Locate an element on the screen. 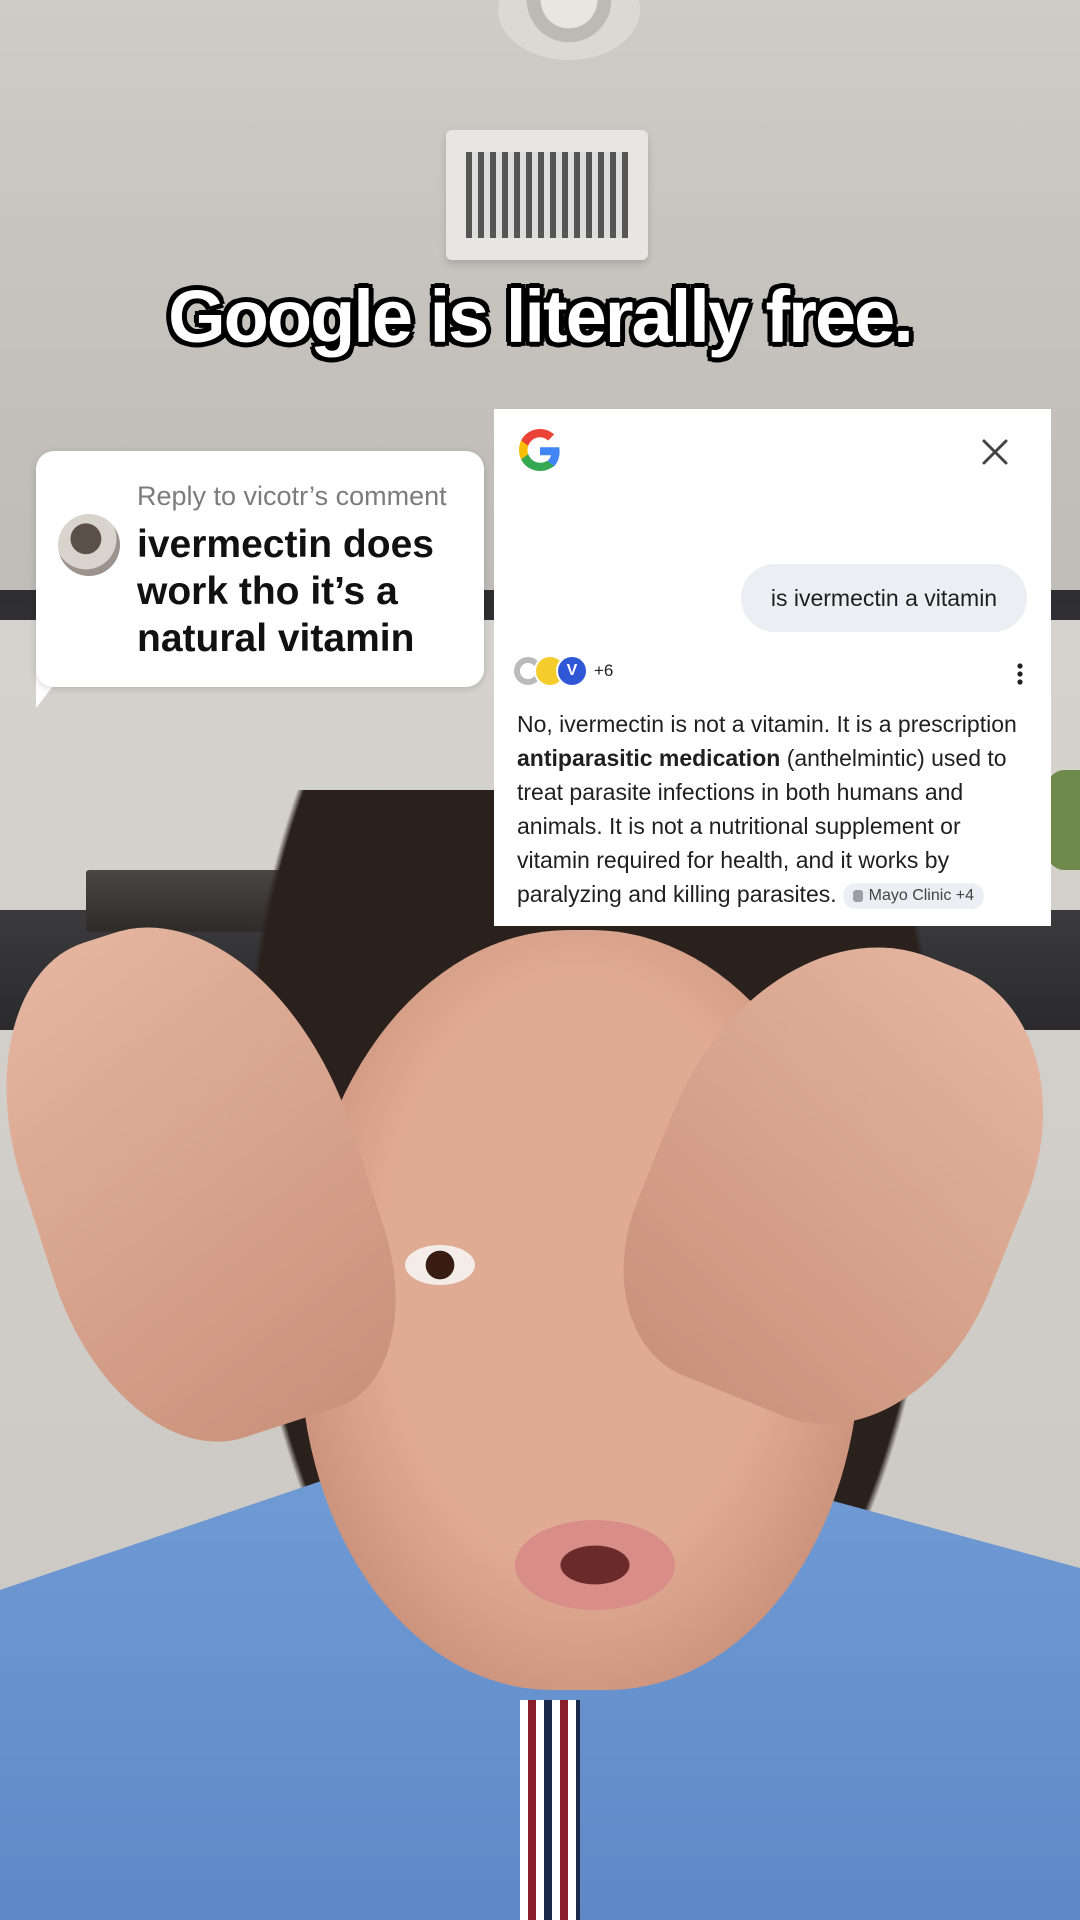 The image size is (1080, 1920). answer-bold-term: antiparasitic medication is located at coordinates (649, 758).